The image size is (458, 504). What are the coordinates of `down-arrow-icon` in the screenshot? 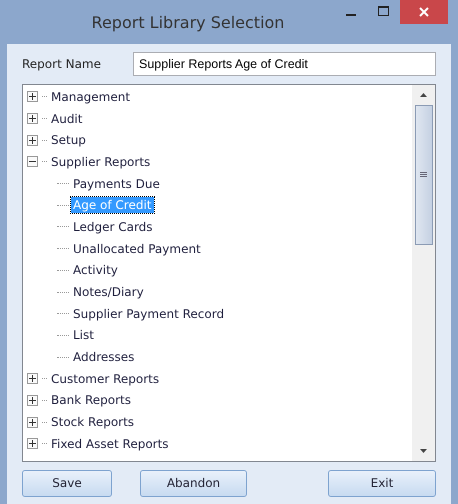 It's located at (423, 451).